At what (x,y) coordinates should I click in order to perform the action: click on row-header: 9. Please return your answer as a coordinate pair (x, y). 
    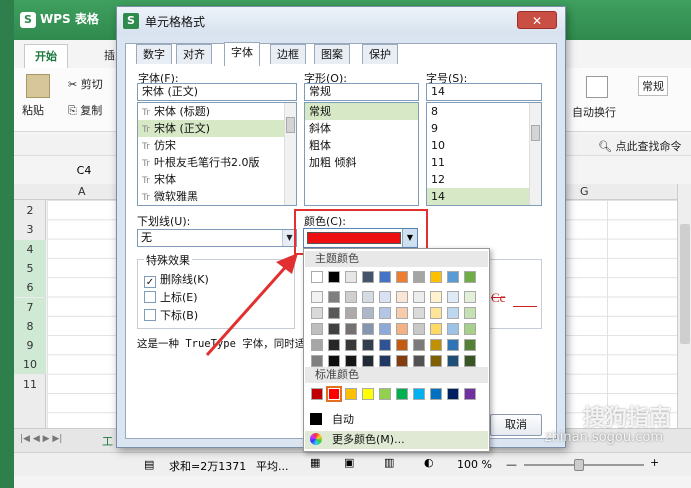
    Looking at the image, I should click on (30, 346).